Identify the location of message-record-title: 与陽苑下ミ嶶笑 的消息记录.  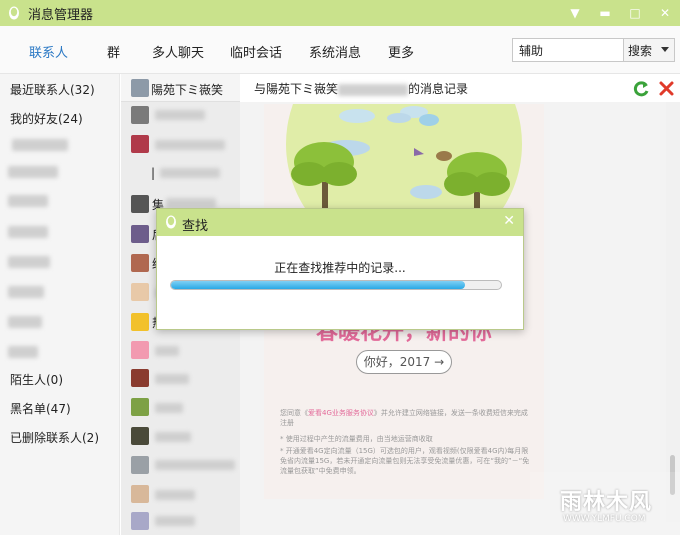
(361, 88).